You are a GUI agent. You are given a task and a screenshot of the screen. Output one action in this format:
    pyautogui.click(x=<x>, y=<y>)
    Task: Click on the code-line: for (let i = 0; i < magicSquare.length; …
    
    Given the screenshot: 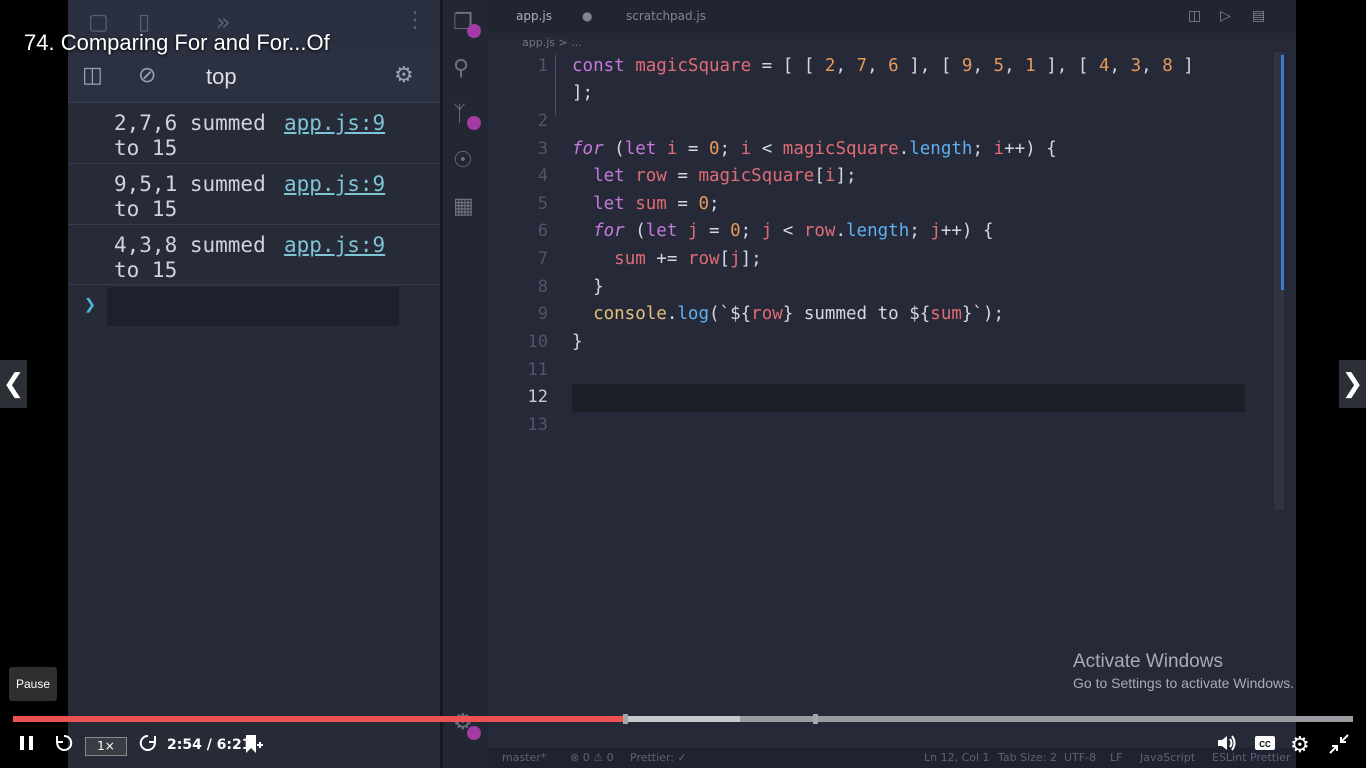 What is the action you would take?
    pyautogui.click(x=814, y=149)
    